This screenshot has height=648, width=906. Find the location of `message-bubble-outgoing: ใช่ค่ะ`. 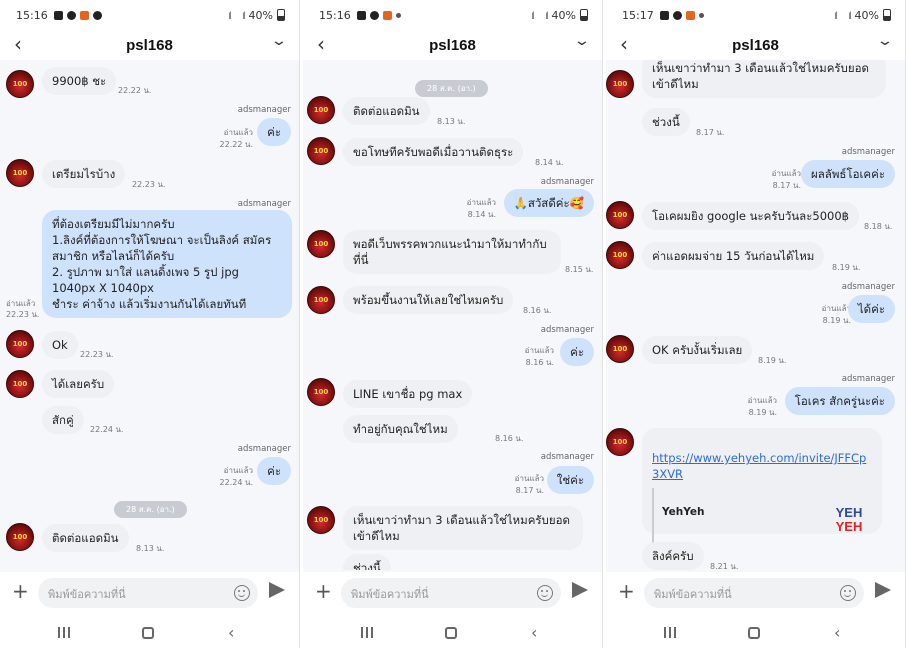

message-bubble-outgoing: ใช่ค่ะ is located at coordinates (570, 480).